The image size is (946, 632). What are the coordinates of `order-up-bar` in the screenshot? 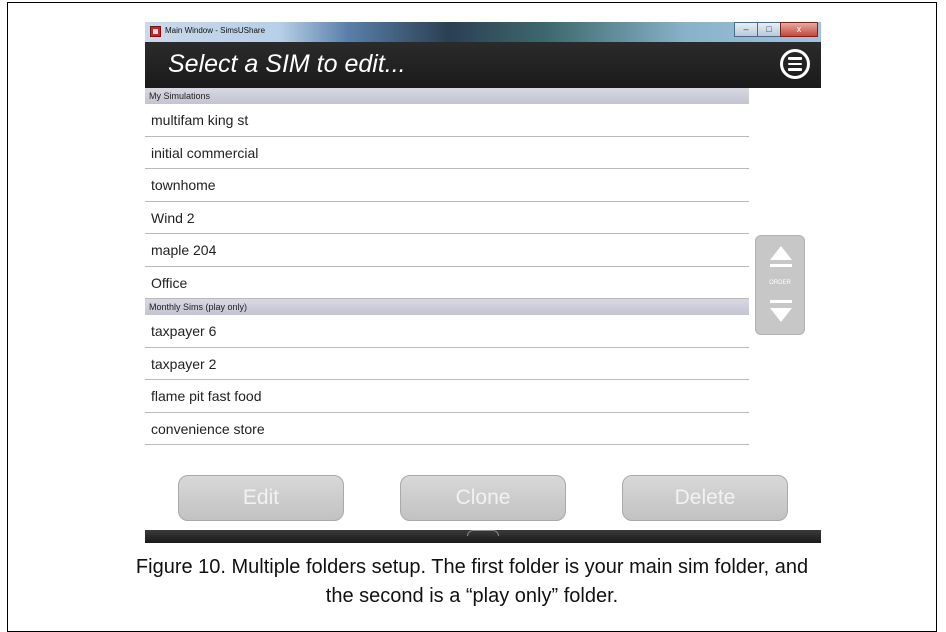 It's located at (781, 265).